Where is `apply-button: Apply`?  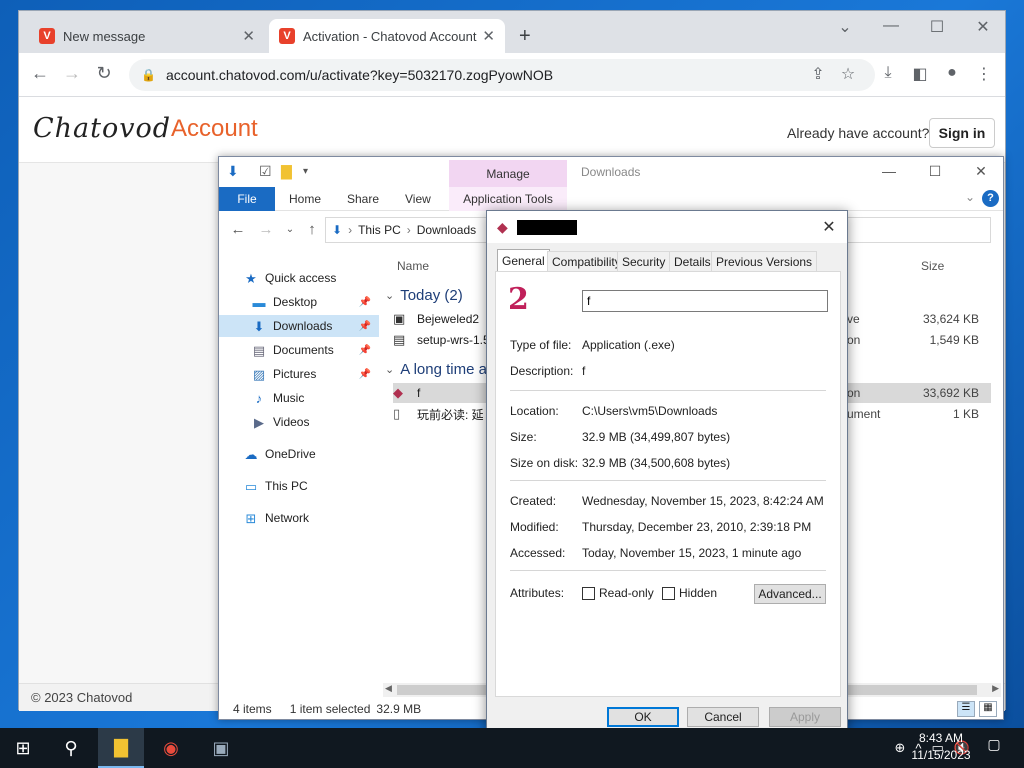
apply-button: Apply is located at coordinates (805, 717).